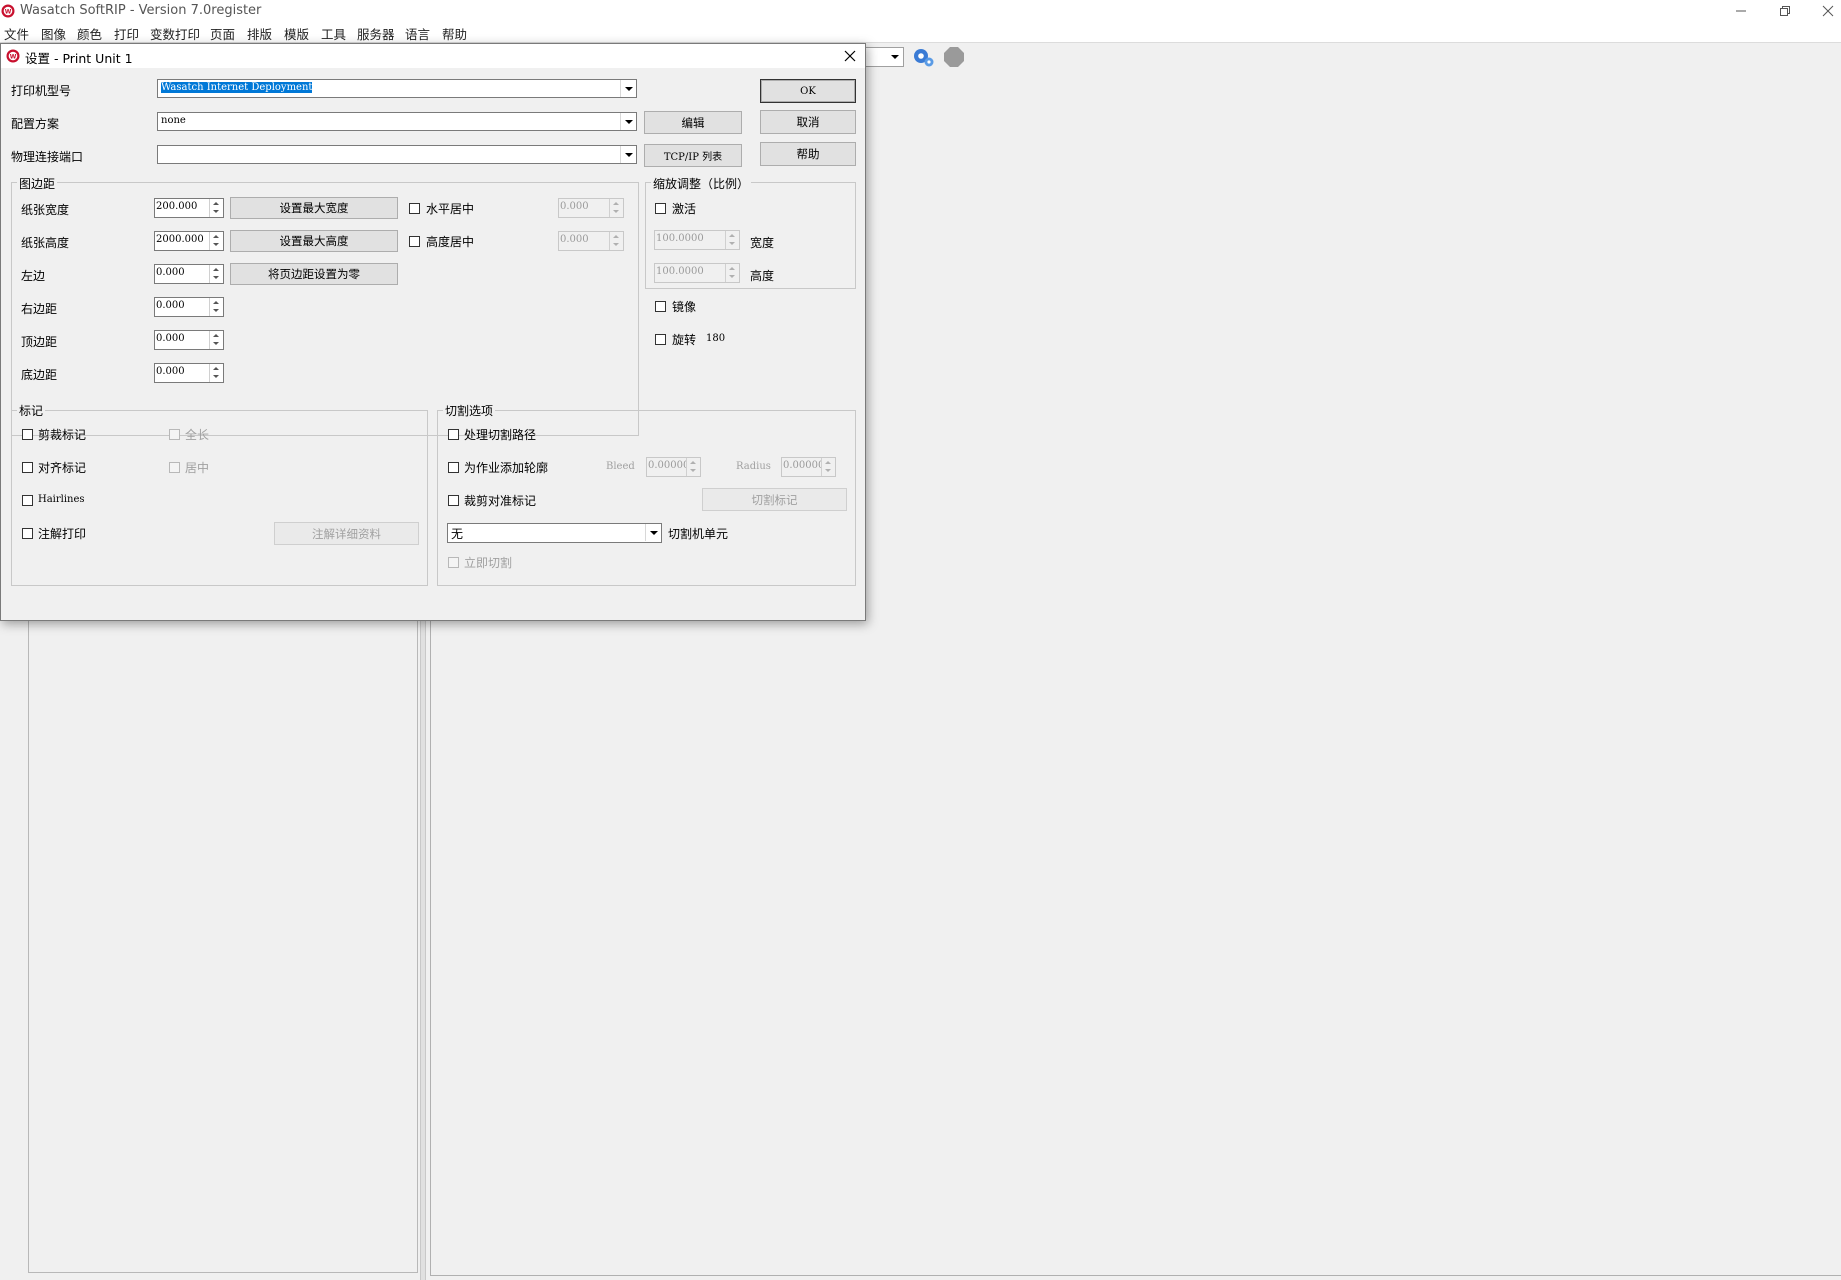 The image size is (1841, 1280). I want to click on set-max-height-button: 设置最大高度, so click(314, 241).